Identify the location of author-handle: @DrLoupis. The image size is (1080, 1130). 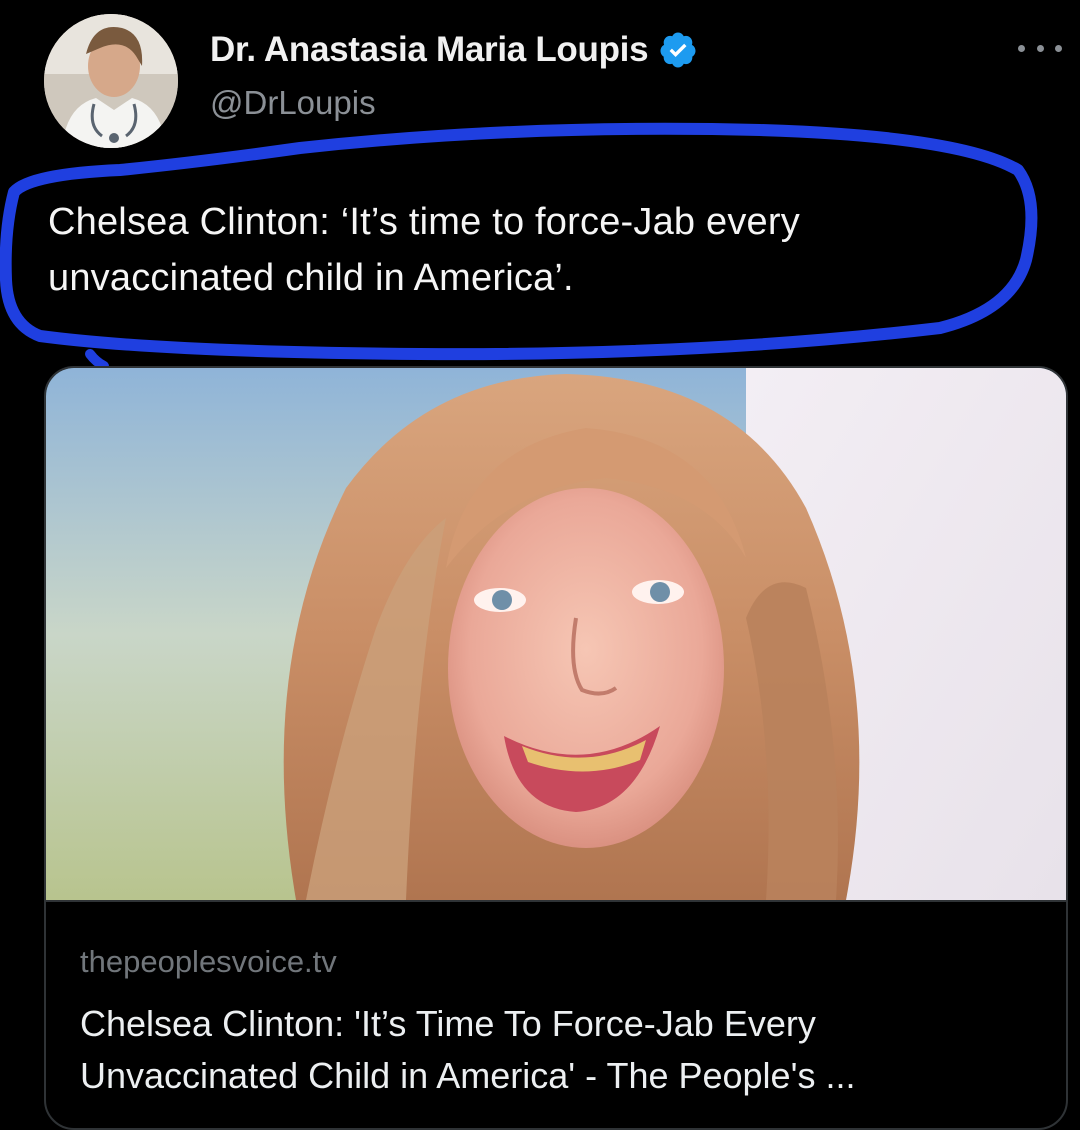
(293, 103).